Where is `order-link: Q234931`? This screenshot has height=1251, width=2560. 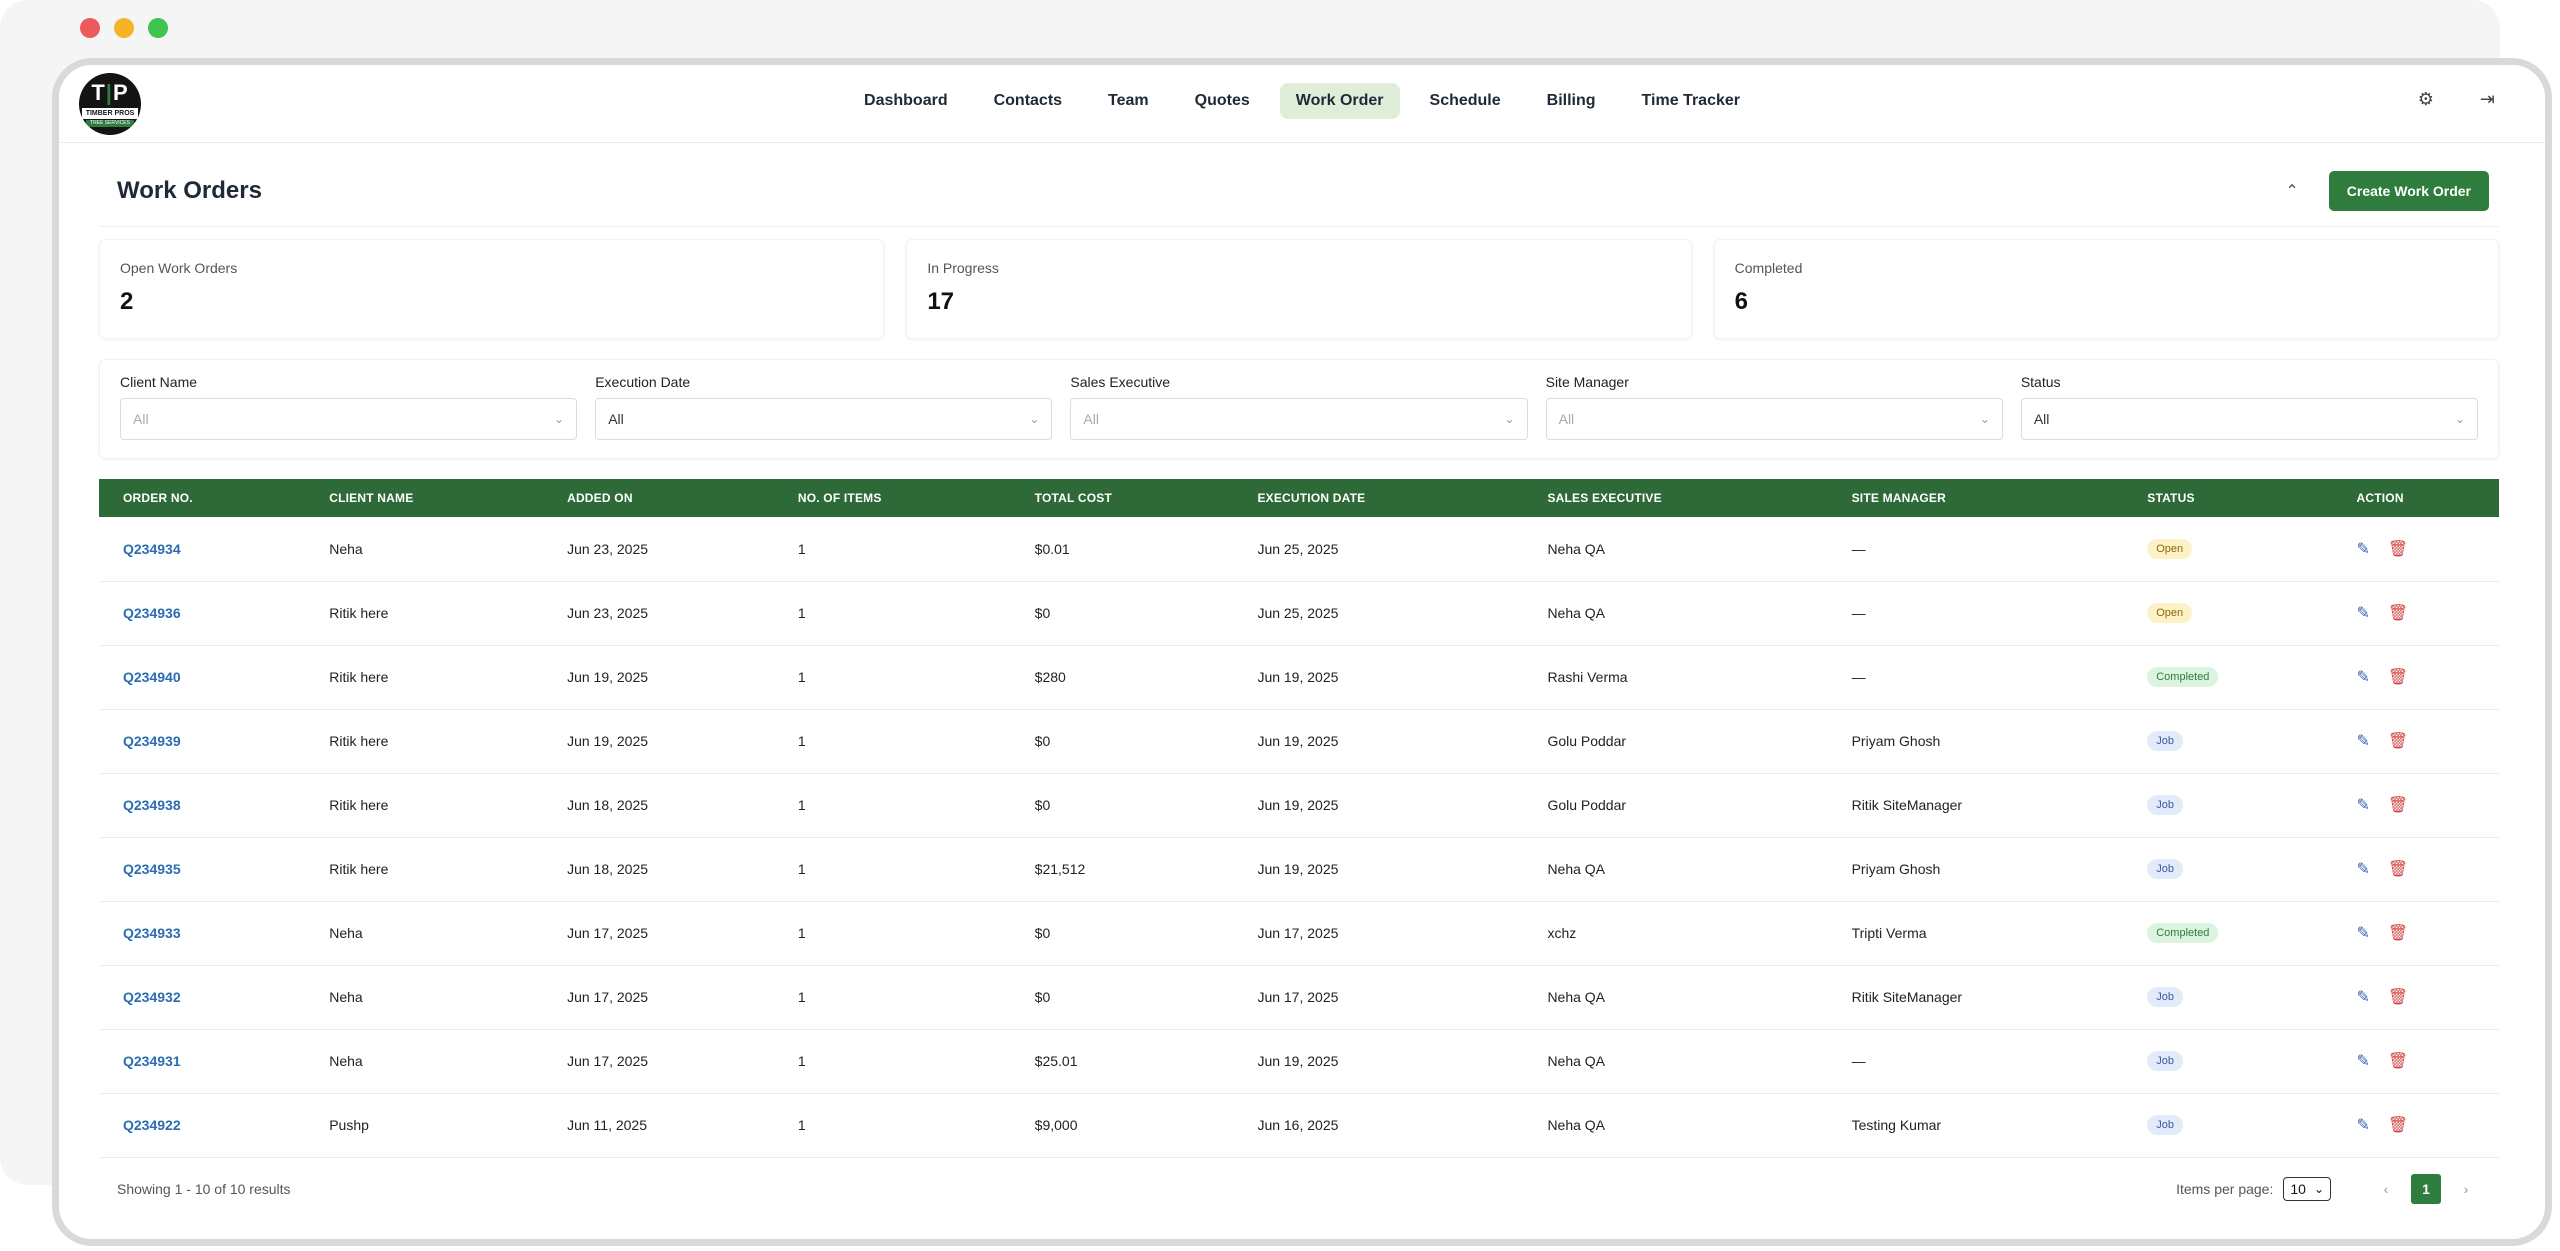
order-link: Q234931 is located at coordinates (202, 1061).